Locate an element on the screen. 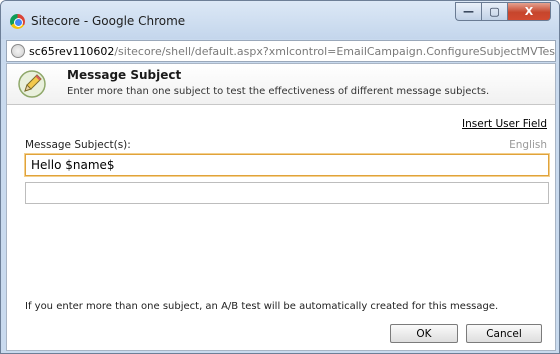  pencil-icon is located at coordinates (32, 84).